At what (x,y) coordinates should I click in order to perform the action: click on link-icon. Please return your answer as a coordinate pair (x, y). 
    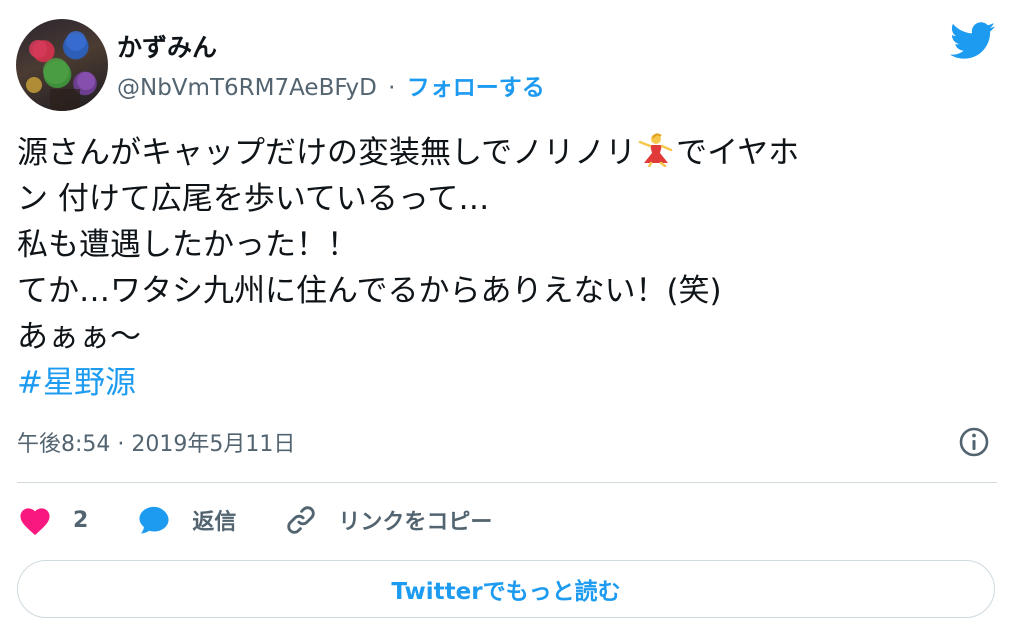
    Looking at the image, I should click on (301, 520).